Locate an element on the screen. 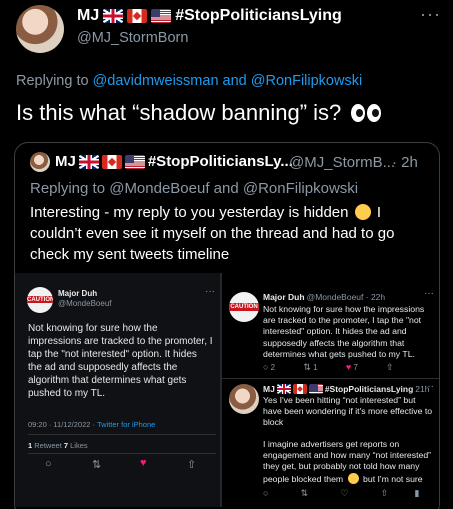  replying-prefix: Replying to is located at coordinates (52, 81).